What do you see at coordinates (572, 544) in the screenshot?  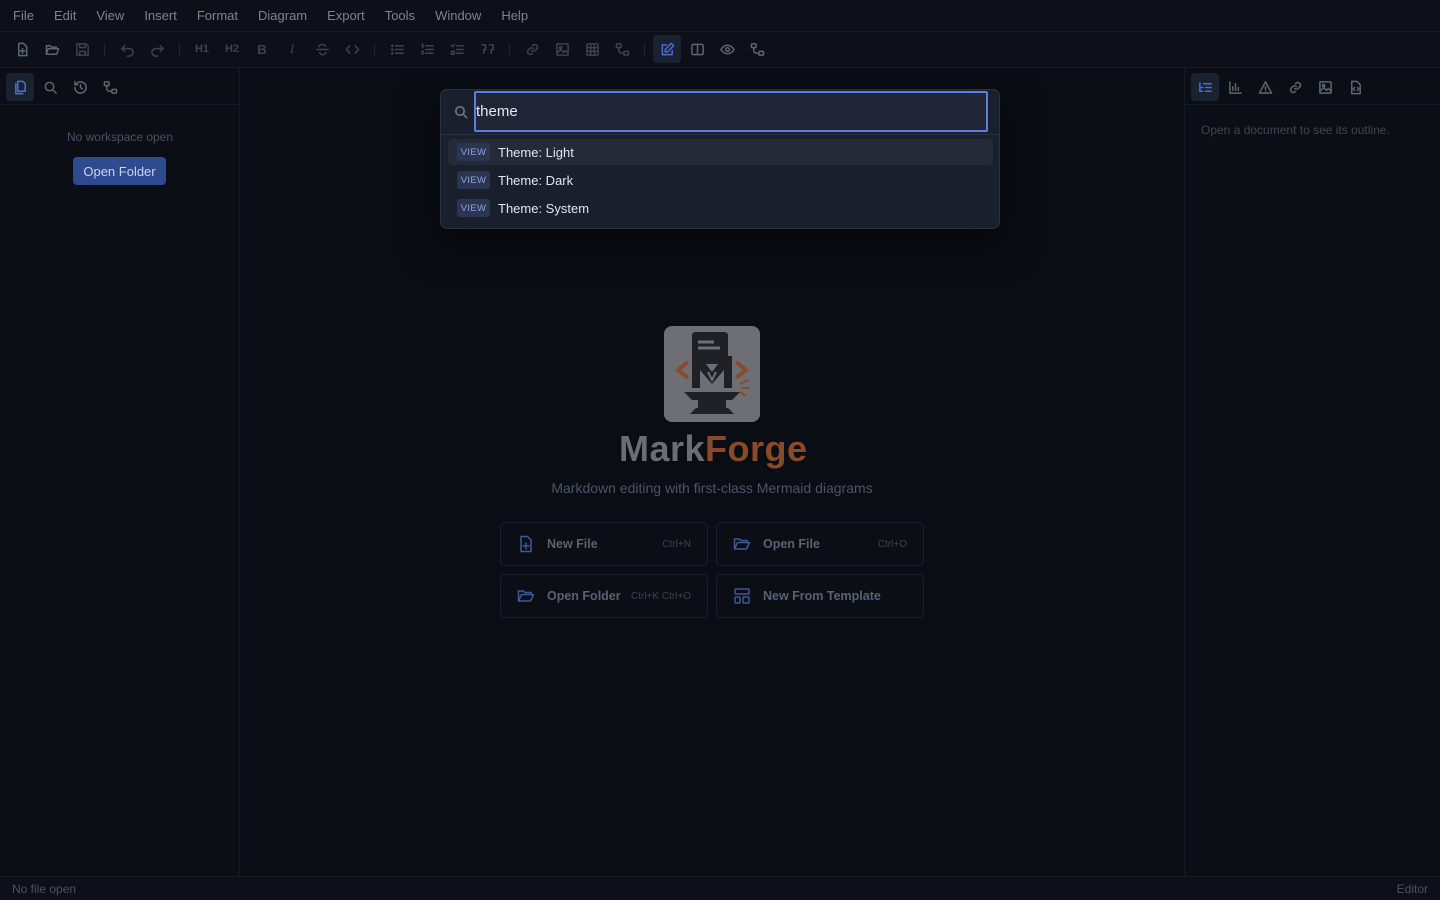 I see `new-file-label: New File` at bounding box center [572, 544].